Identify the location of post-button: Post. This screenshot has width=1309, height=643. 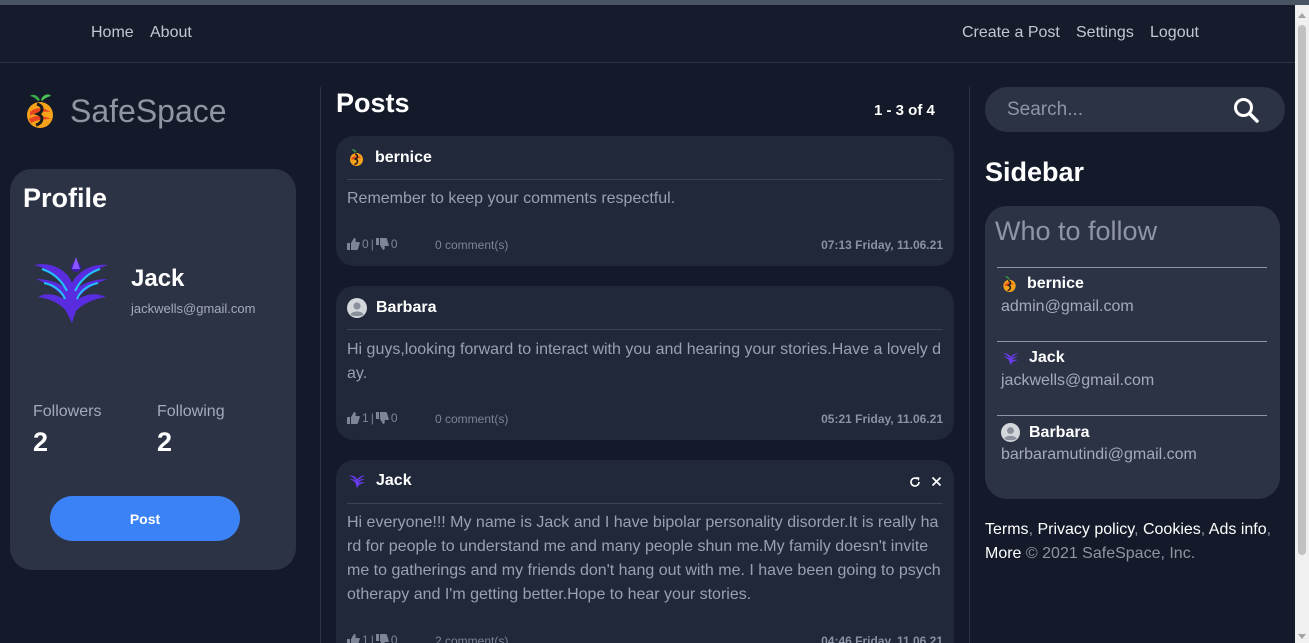
(145, 518).